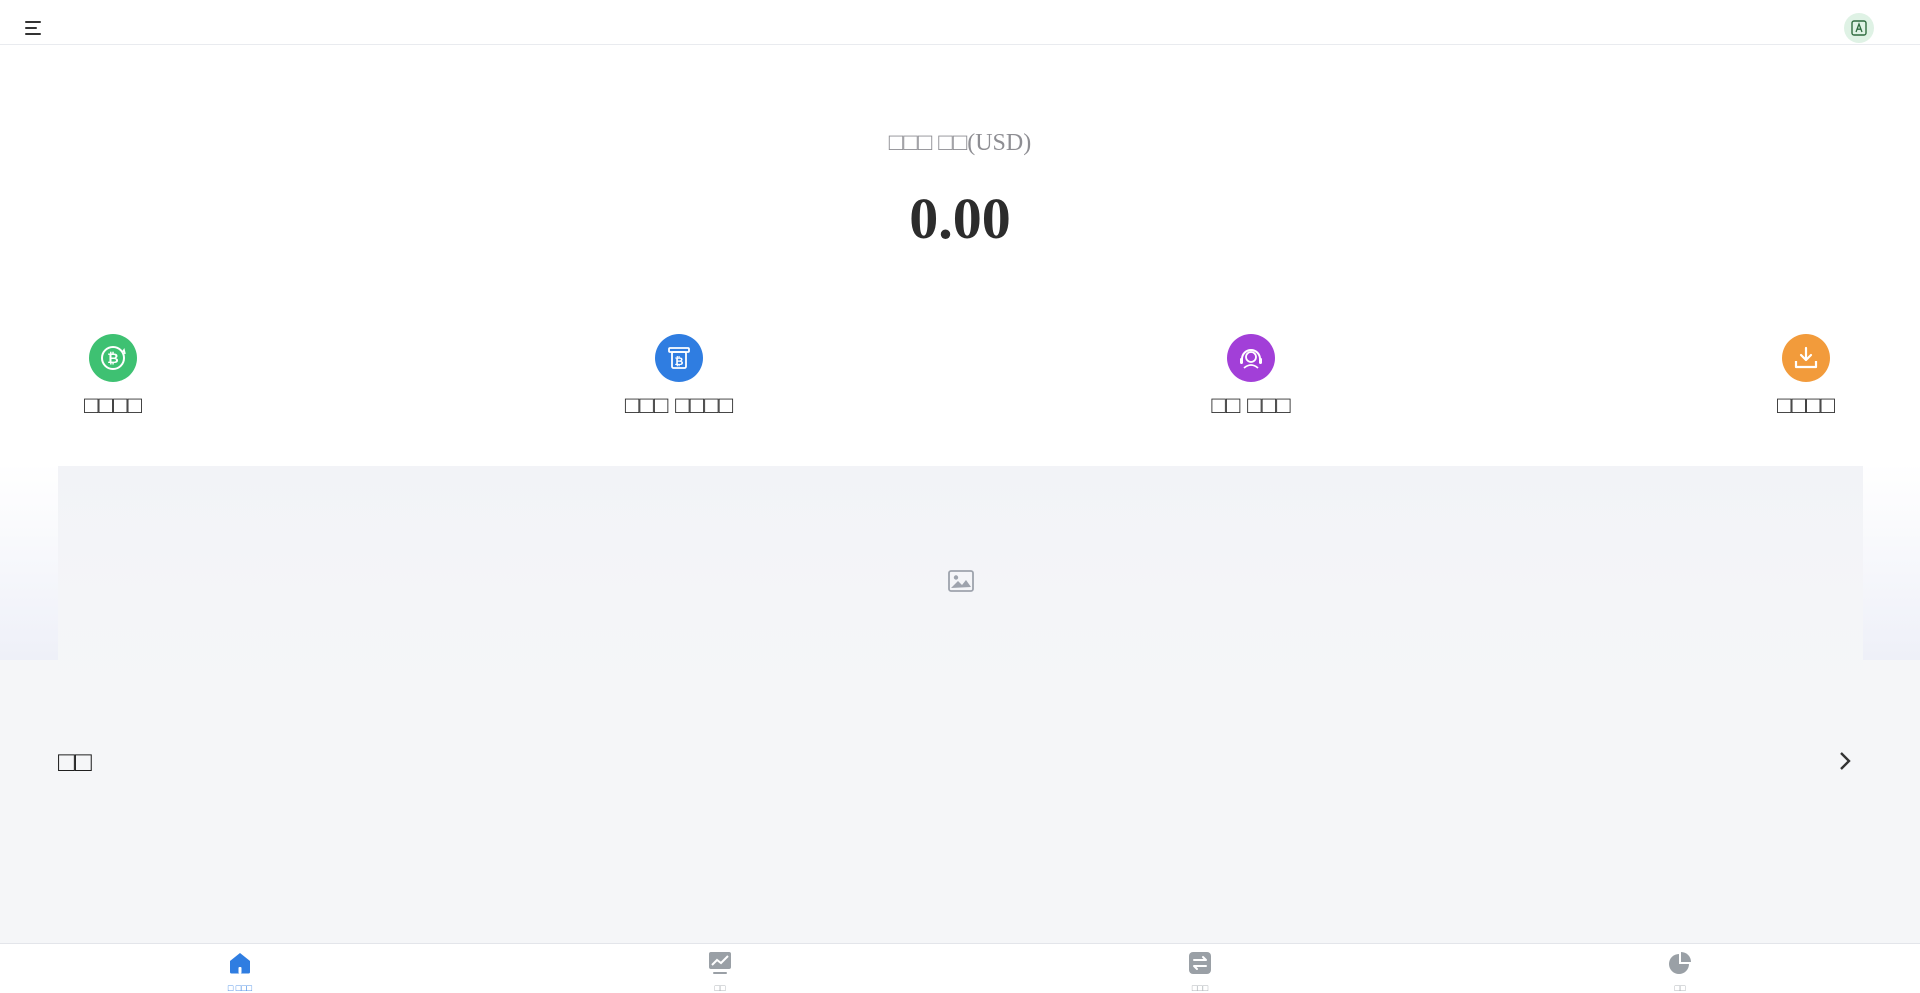  Describe the element at coordinates (240, 963) in the screenshot. I see `home-icon` at that location.